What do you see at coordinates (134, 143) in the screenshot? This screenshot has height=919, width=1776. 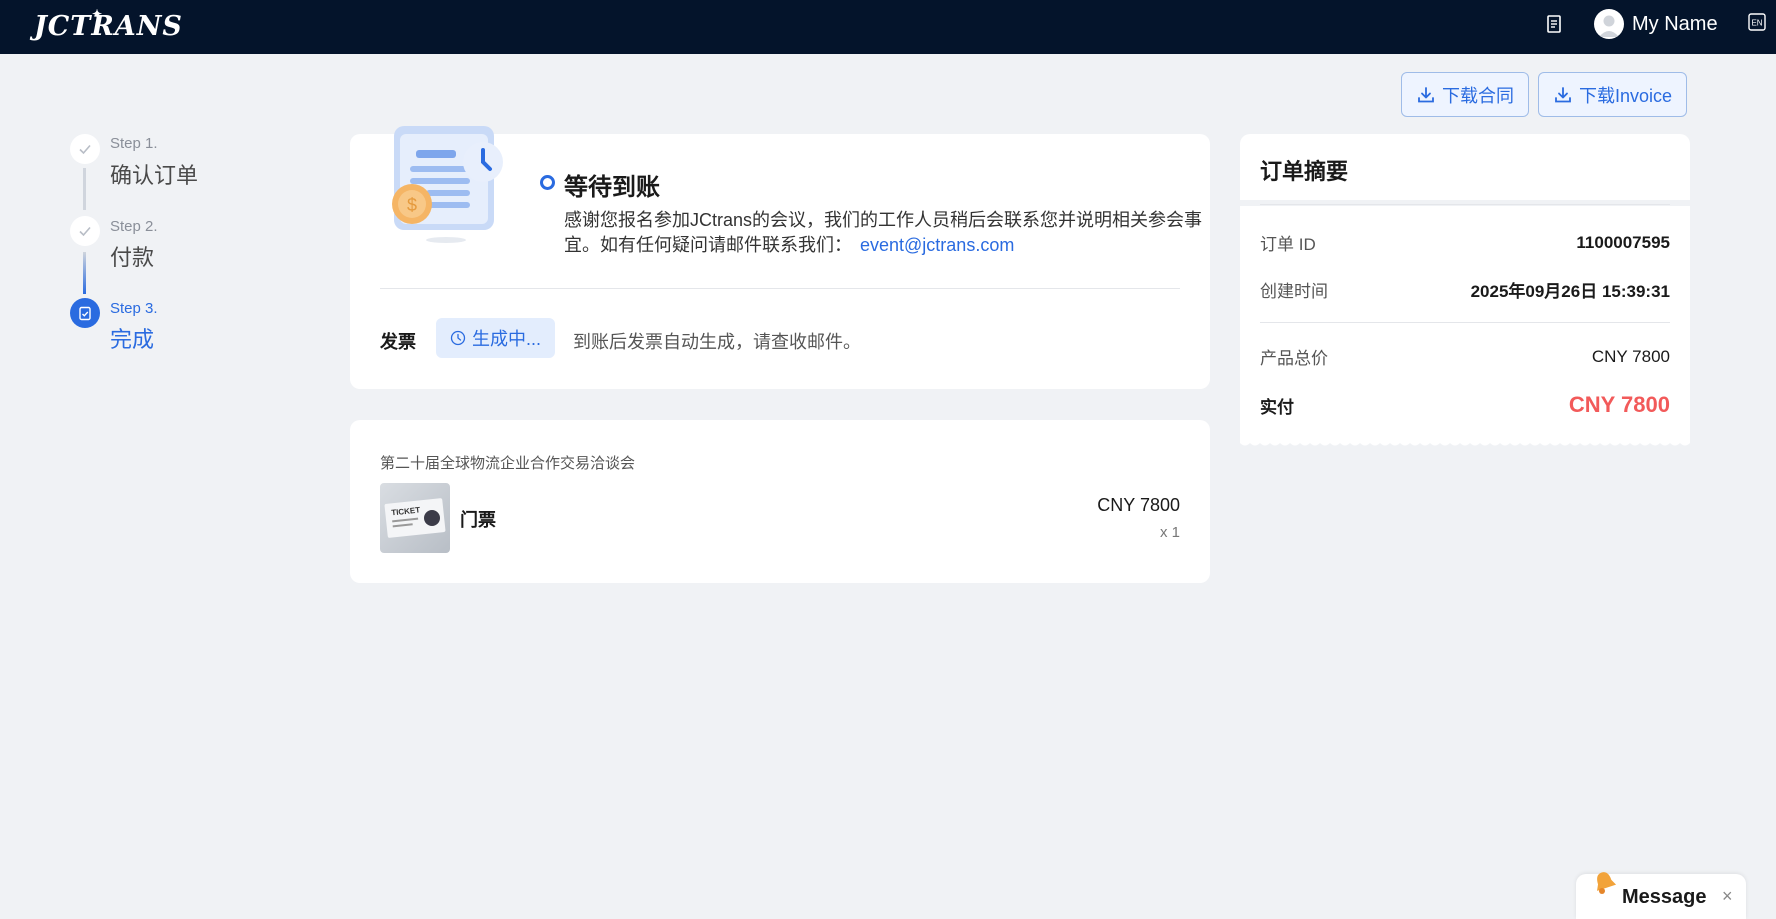 I see `step-1-number: Step 1.` at bounding box center [134, 143].